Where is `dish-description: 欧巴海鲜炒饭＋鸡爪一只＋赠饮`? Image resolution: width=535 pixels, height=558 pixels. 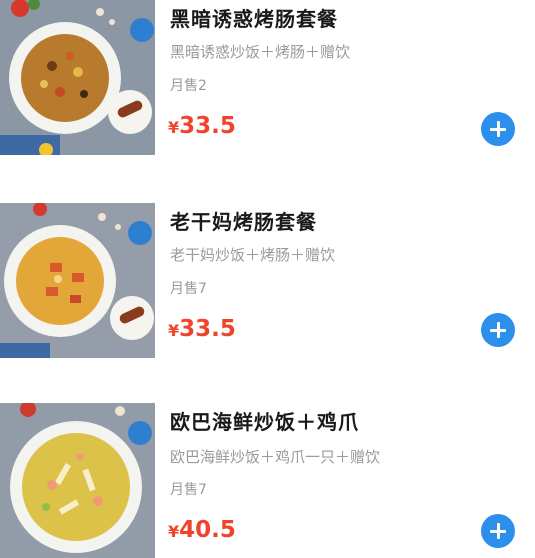
dish-description: 欧巴海鲜炒饭＋鸡爪一只＋赠饮 is located at coordinates (275, 457).